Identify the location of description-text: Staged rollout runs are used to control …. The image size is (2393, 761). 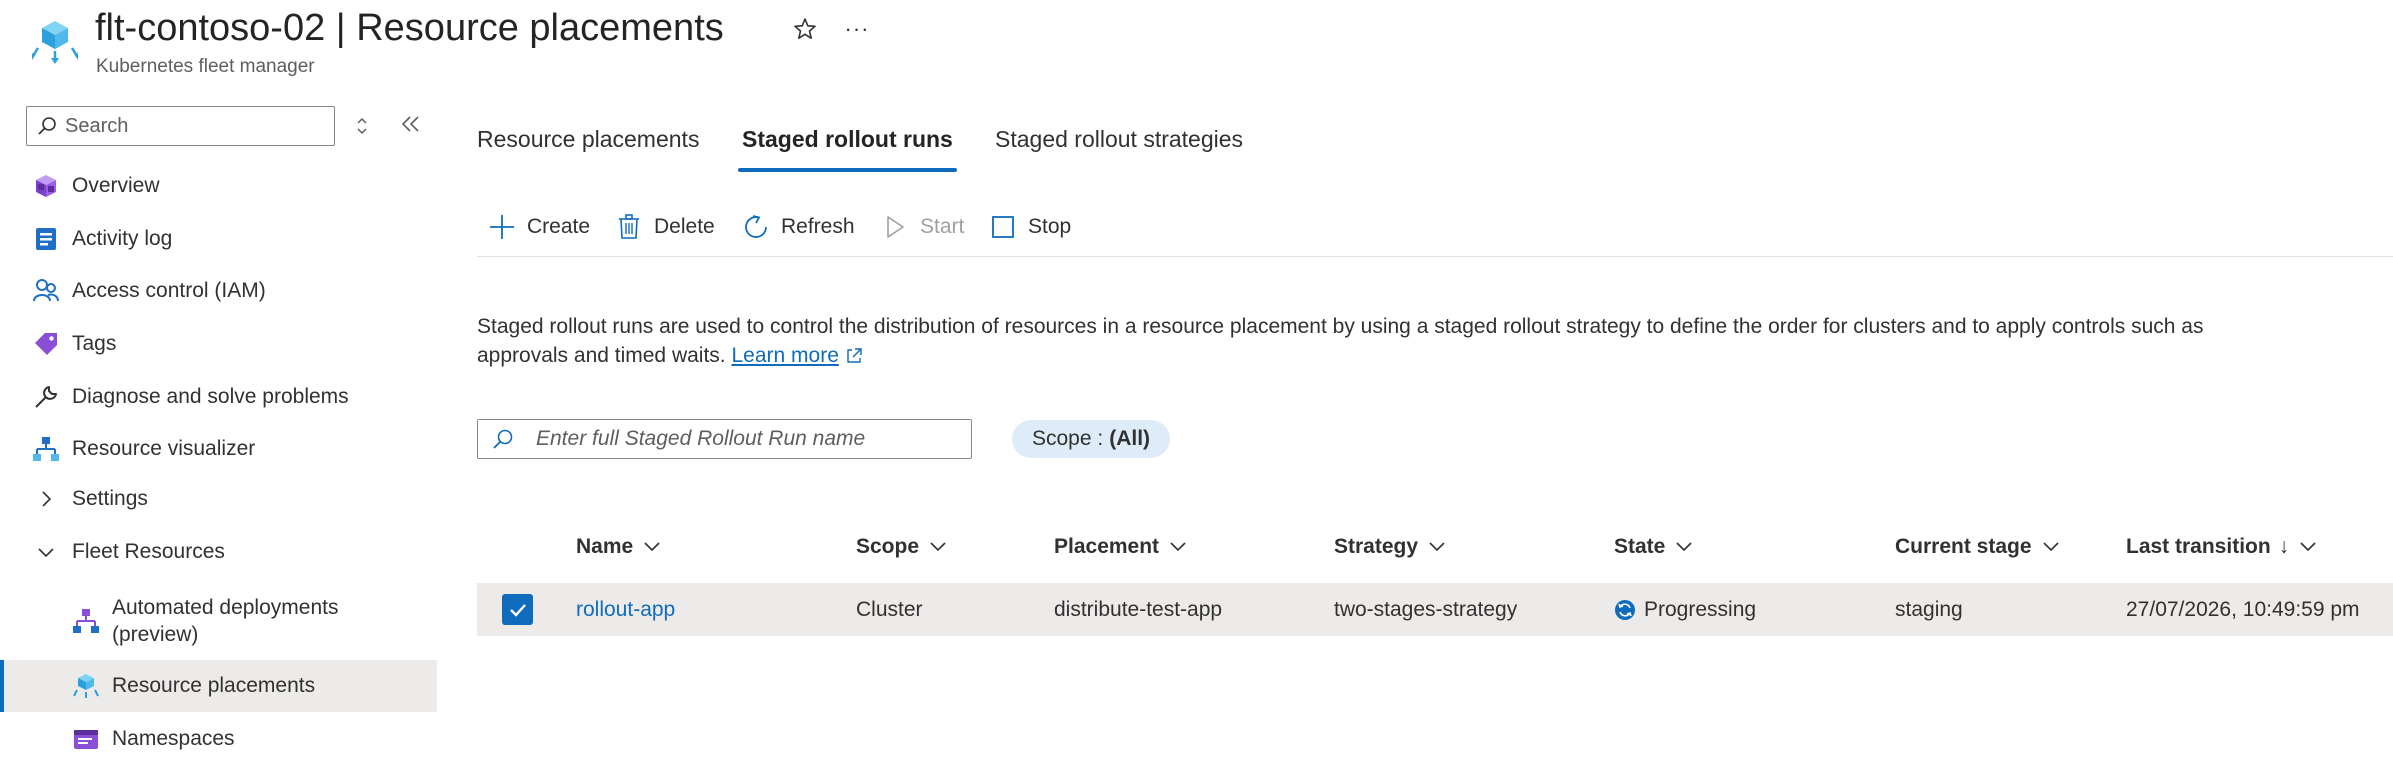
(1377, 341).